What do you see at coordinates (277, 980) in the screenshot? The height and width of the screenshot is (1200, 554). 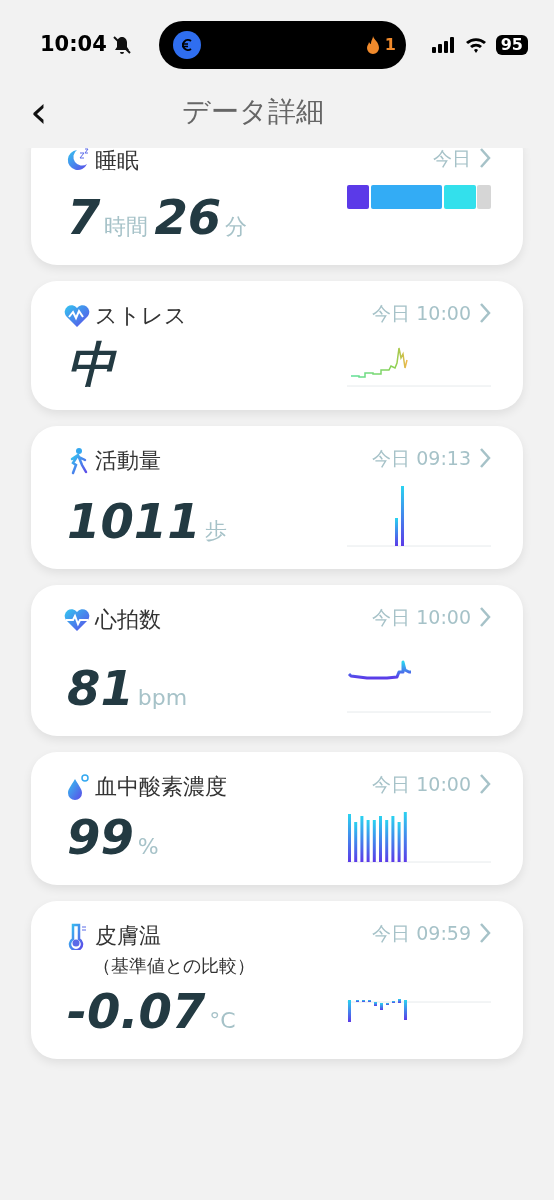 I see `metric-card: 皮膚温 今日 09:59 （基準値との比較） -0.07°C` at bounding box center [277, 980].